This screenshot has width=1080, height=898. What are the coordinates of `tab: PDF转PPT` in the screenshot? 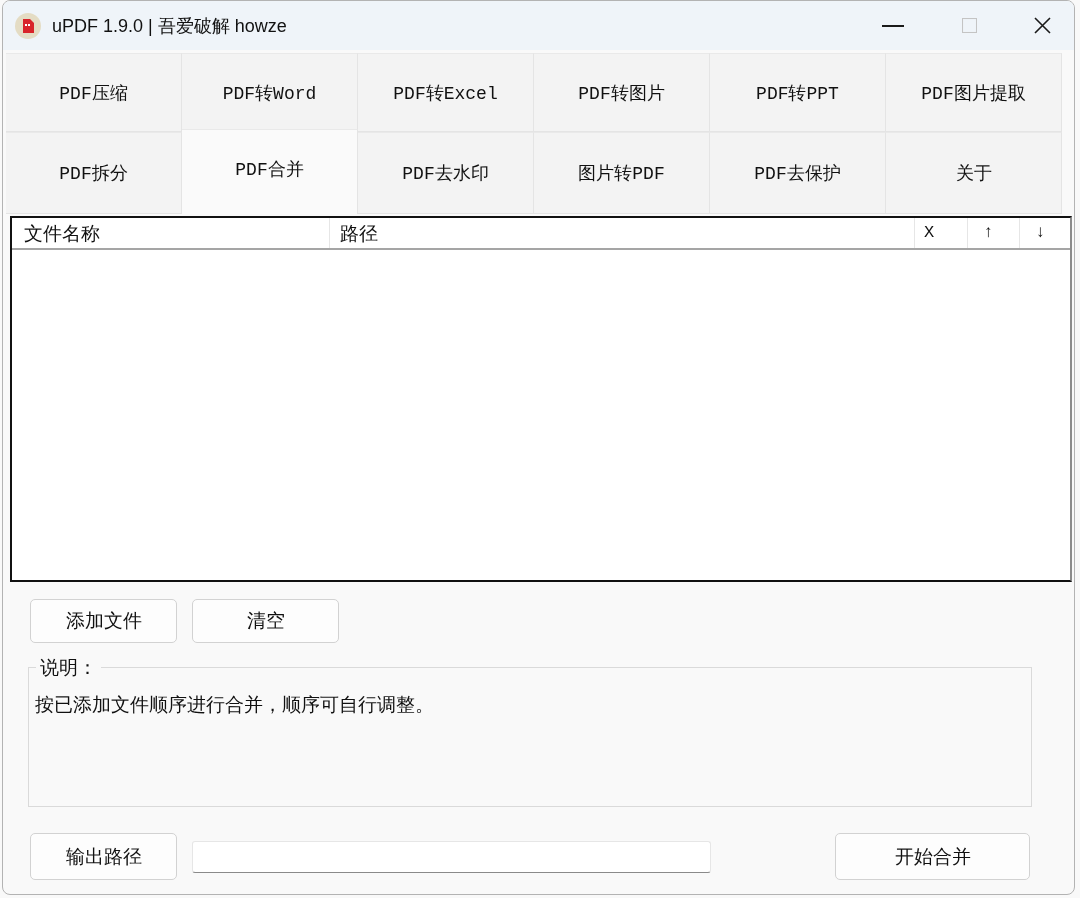 It's located at (798, 92).